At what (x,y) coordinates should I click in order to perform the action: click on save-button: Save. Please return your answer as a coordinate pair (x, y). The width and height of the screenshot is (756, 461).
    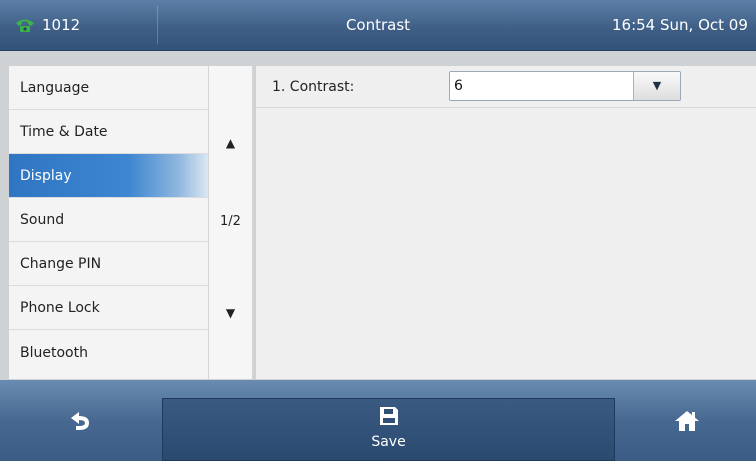
    Looking at the image, I should click on (388, 429).